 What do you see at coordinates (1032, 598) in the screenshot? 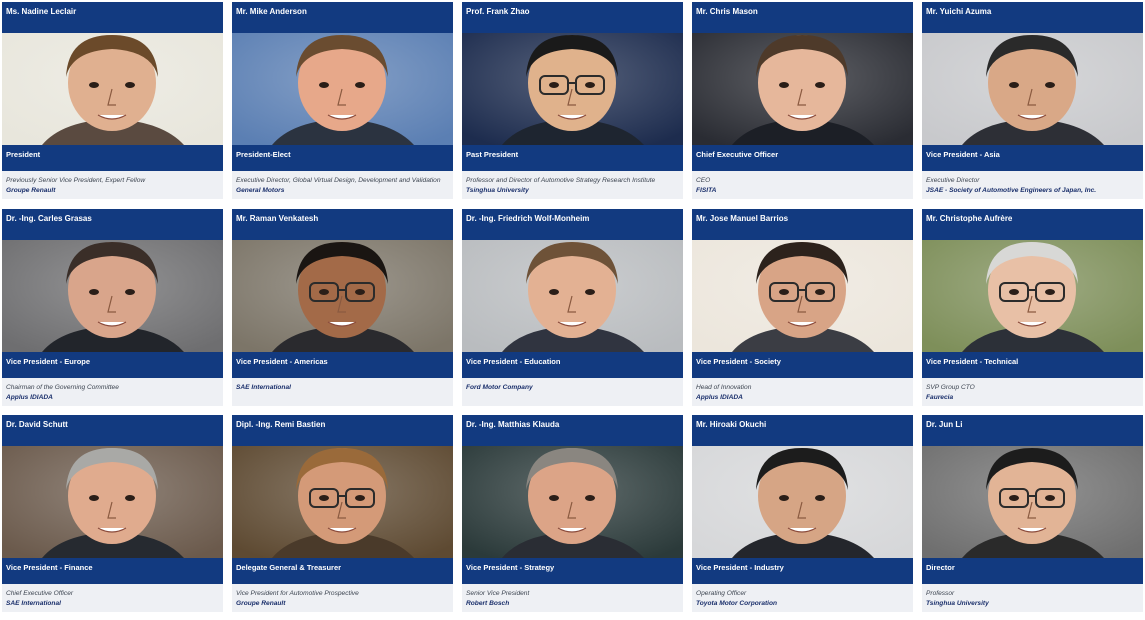
I see `member-info: Professor Tsinghua University` at bounding box center [1032, 598].